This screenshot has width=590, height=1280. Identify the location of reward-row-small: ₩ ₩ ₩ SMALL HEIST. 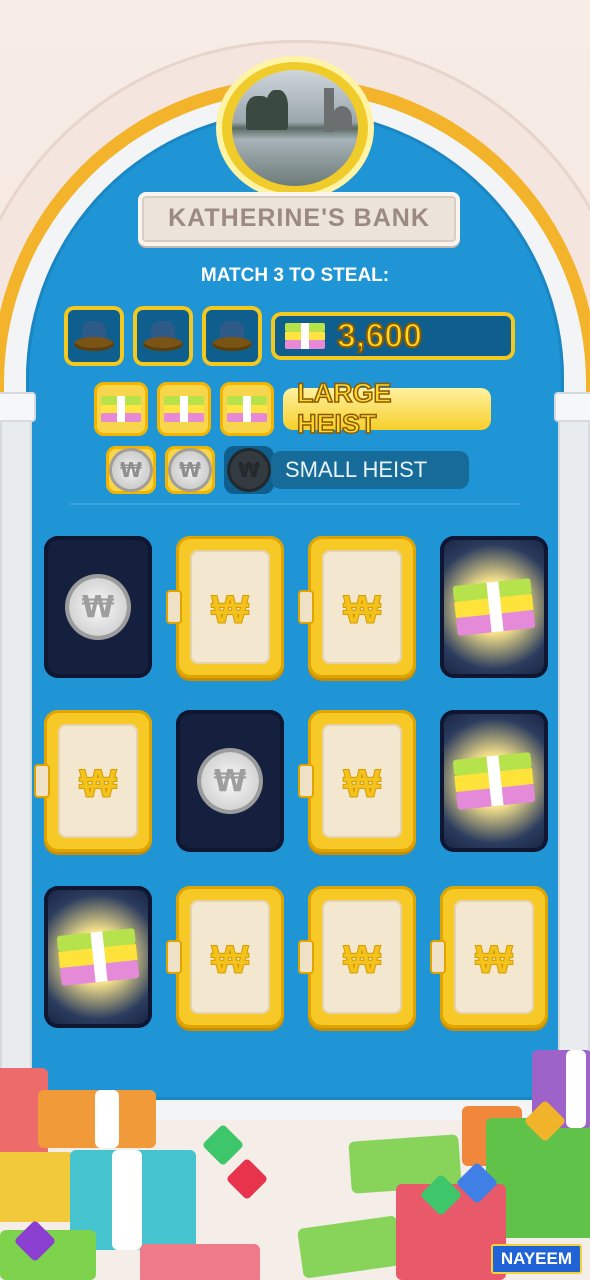
(287, 470).